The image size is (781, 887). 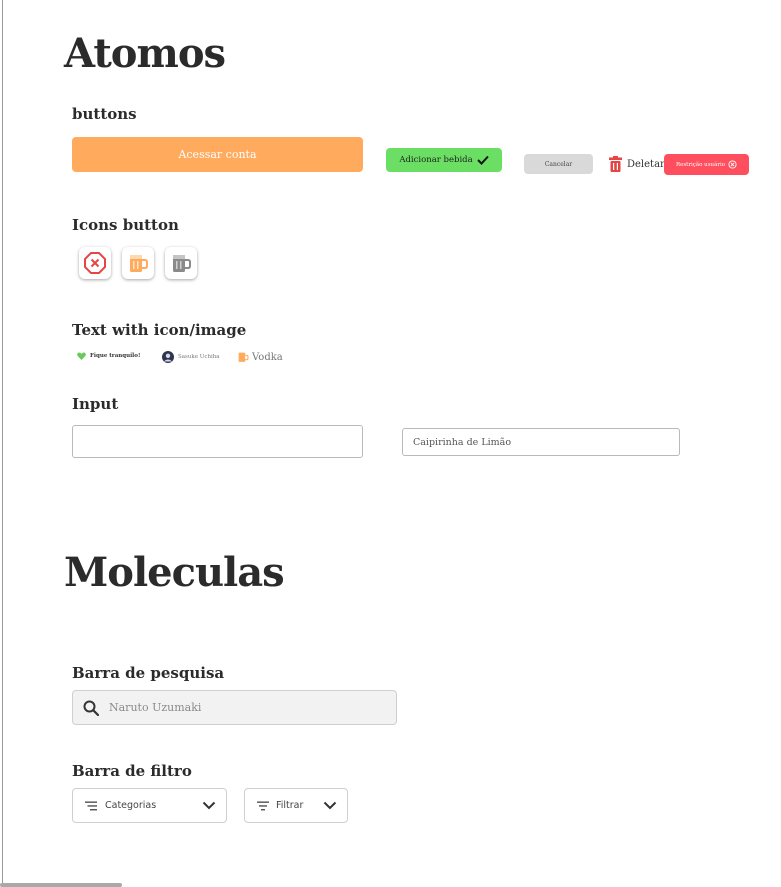 I want to click on categories-select: Categorias, so click(x=149, y=805).